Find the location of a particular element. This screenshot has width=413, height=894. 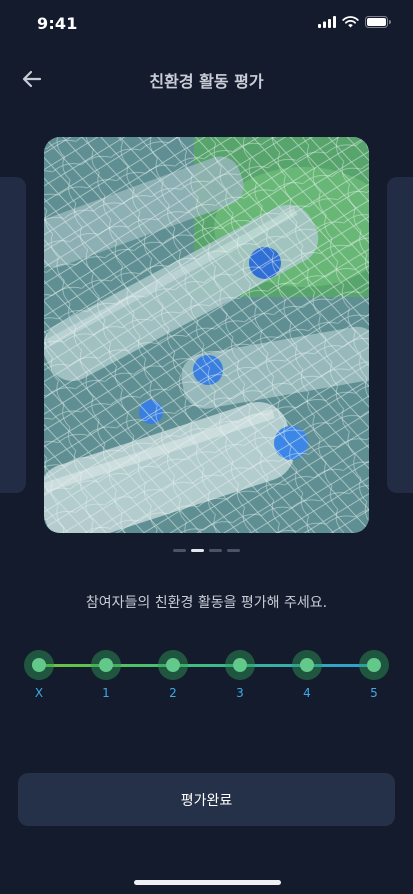

page-title: 친환경 활동 평가 is located at coordinates (206, 81).